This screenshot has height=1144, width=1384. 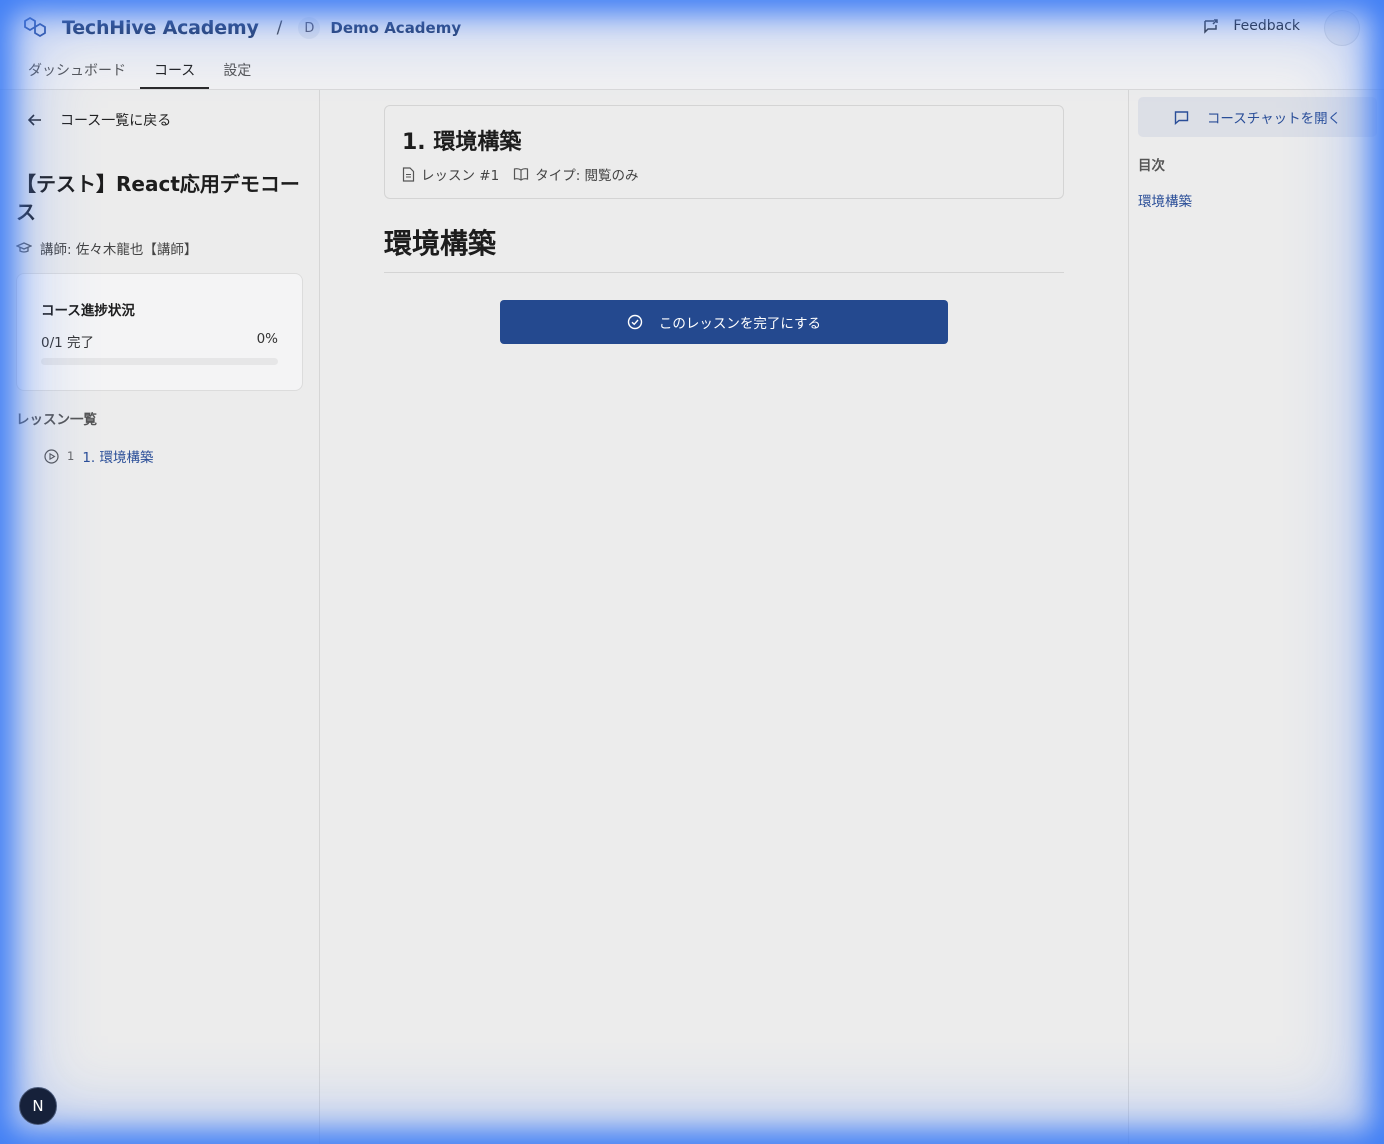 What do you see at coordinates (1274, 119) in the screenshot?
I see `open-course-chat-label: コースチャットを開く` at bounding box center [1274, 119].